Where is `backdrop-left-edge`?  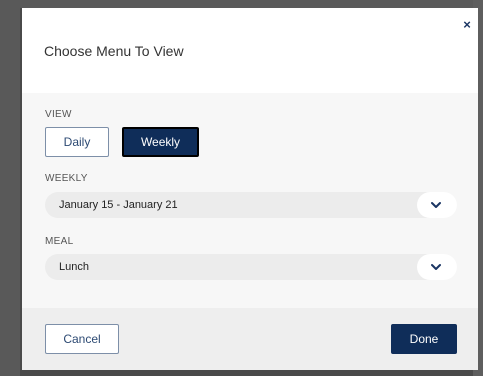
backdrop-left-edge is located at coordinates (10, 188).